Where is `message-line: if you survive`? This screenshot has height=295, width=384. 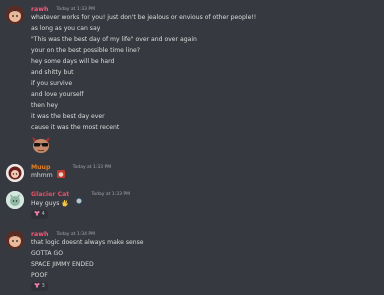 message-line: if you survive is located at coordinates (52, 83).